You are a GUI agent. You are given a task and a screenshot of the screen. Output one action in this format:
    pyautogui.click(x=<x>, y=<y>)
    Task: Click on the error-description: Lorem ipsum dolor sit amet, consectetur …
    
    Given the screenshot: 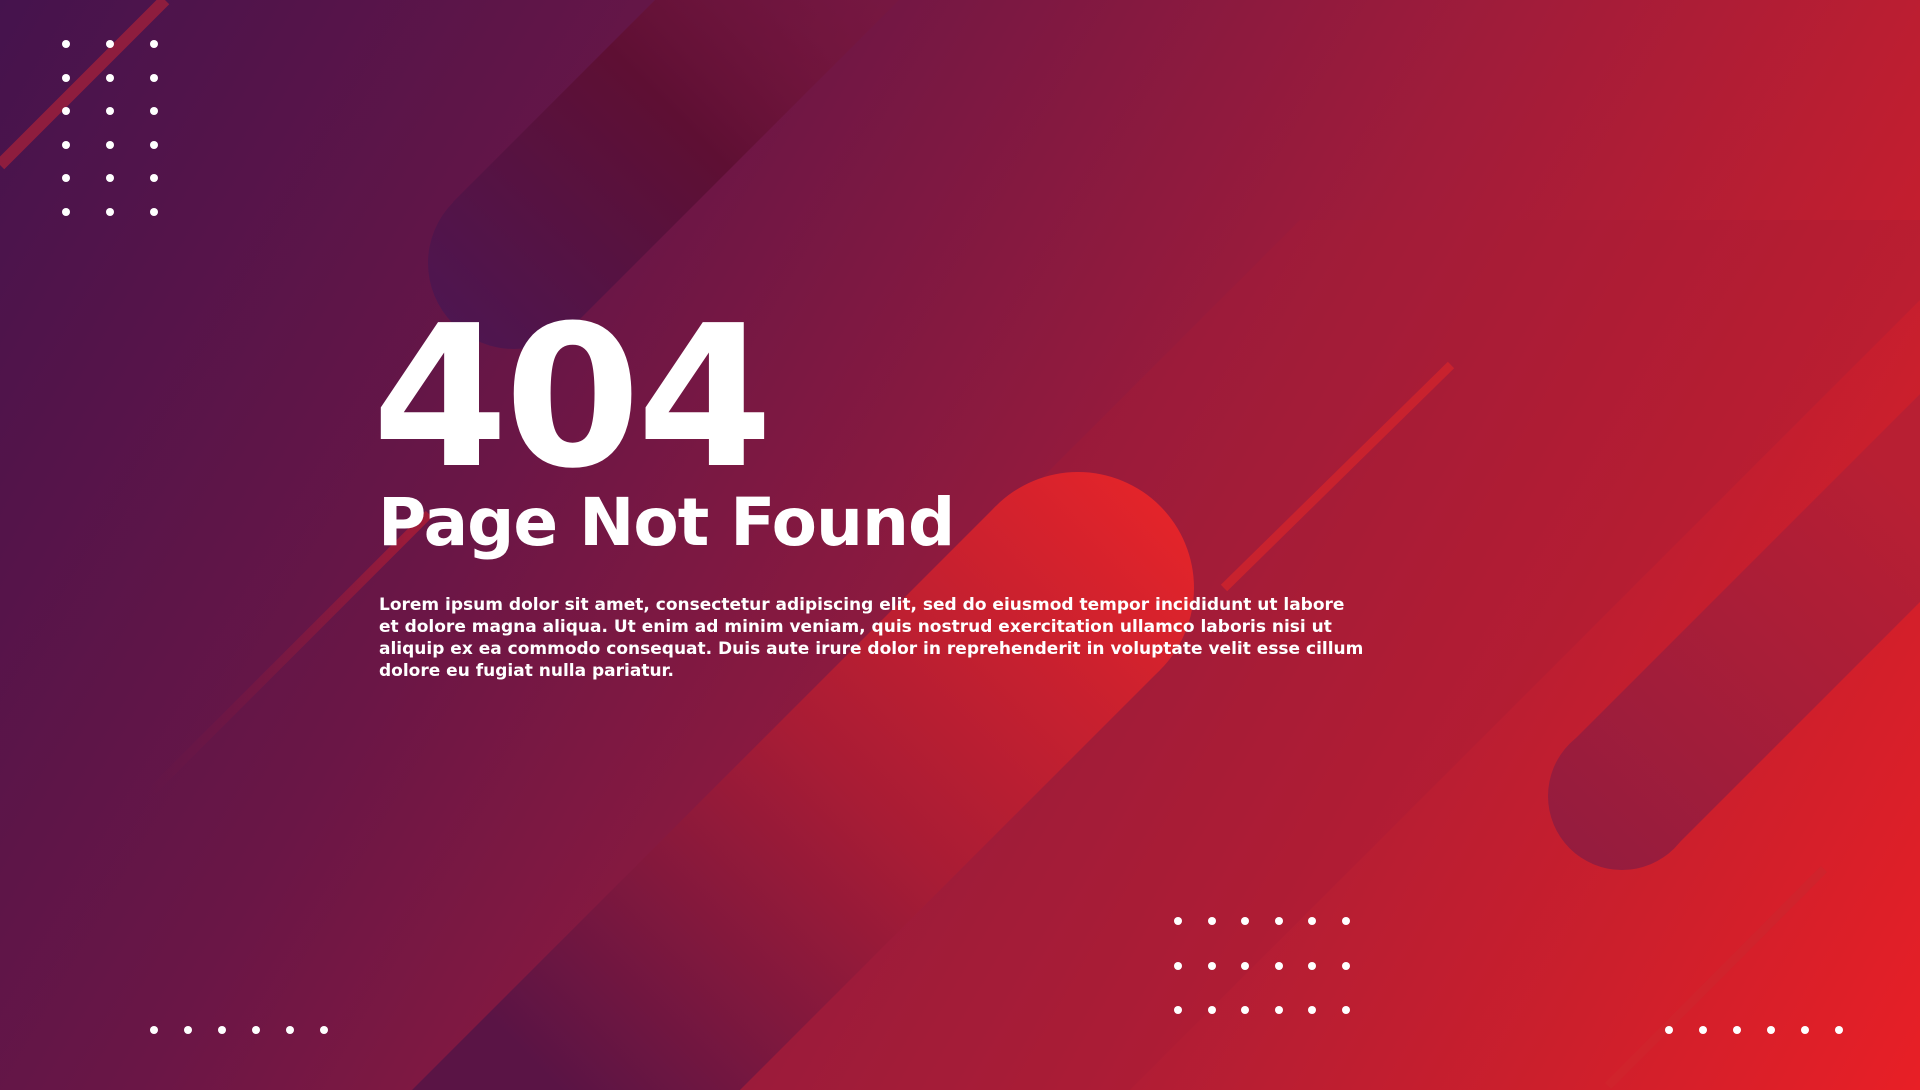 What is the action you would take?
    pyautogui.click(x=871, y=638)
    